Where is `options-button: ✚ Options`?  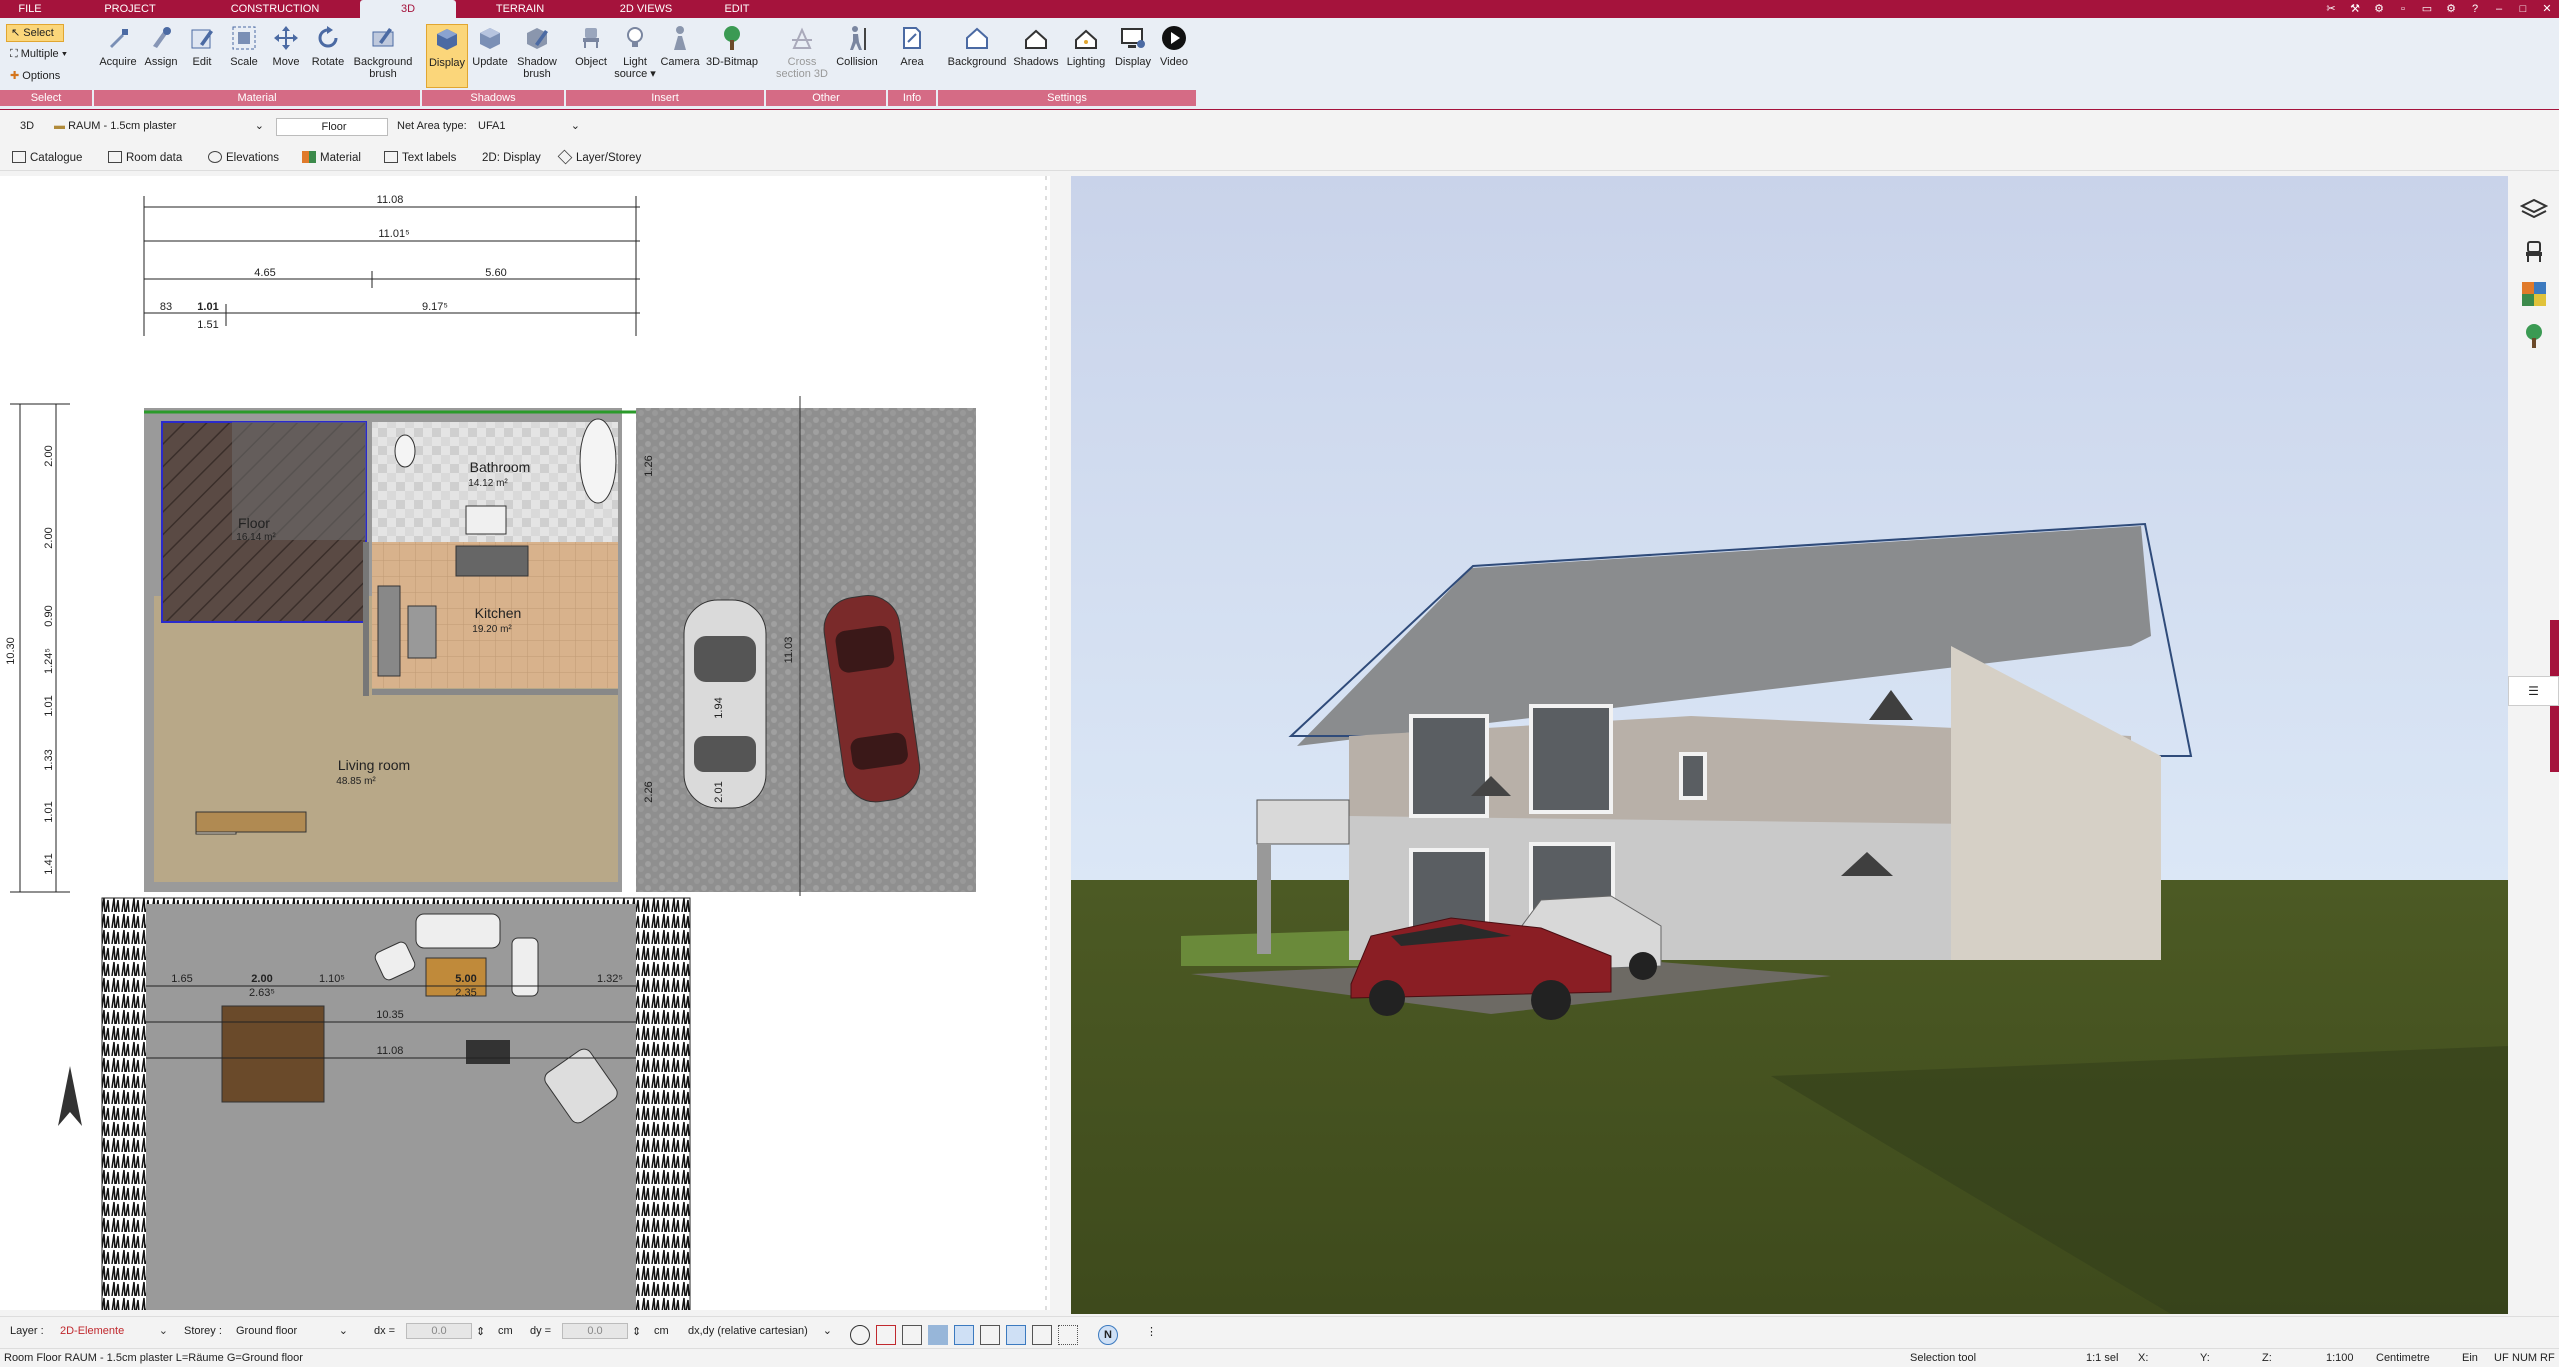 options-button: ✚ Options is located at coordinates (46, 76).